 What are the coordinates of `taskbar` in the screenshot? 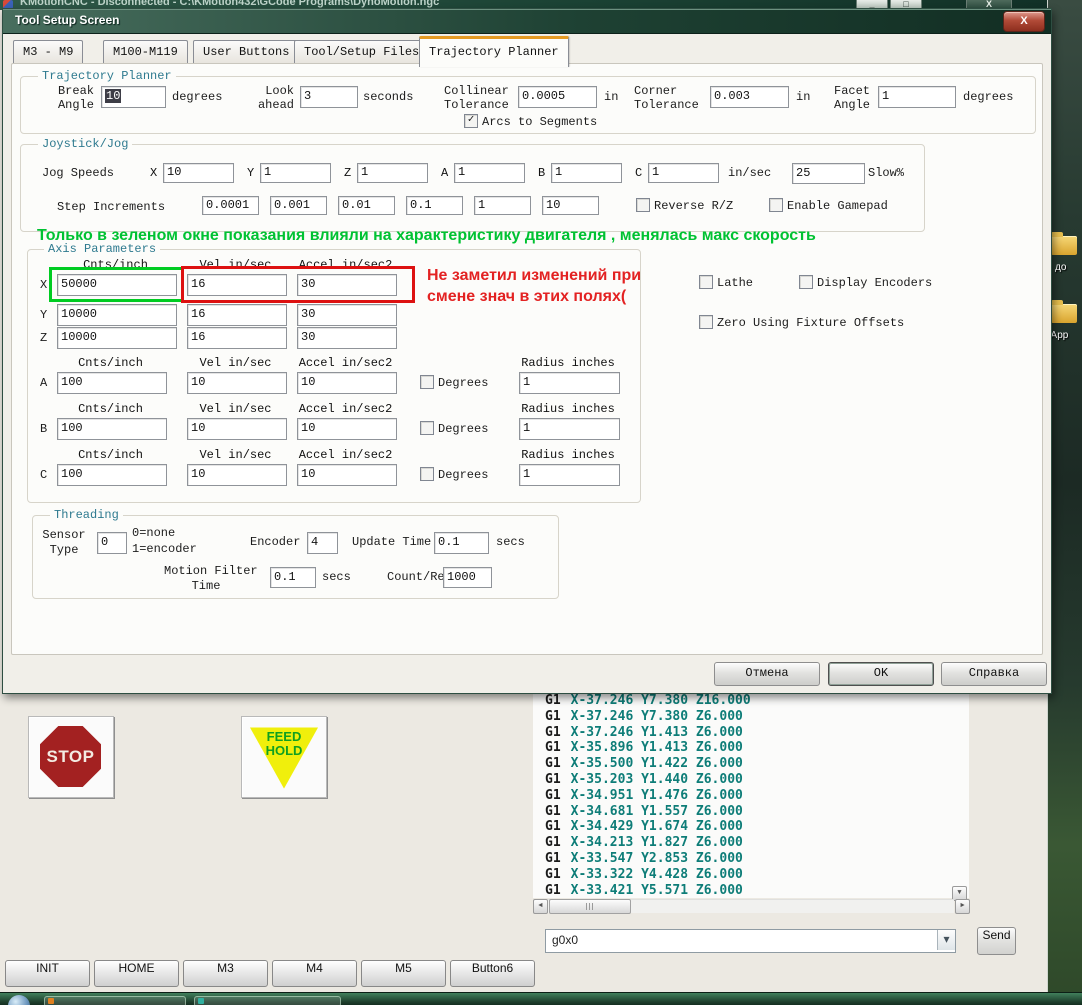 It's located at (541, 998).